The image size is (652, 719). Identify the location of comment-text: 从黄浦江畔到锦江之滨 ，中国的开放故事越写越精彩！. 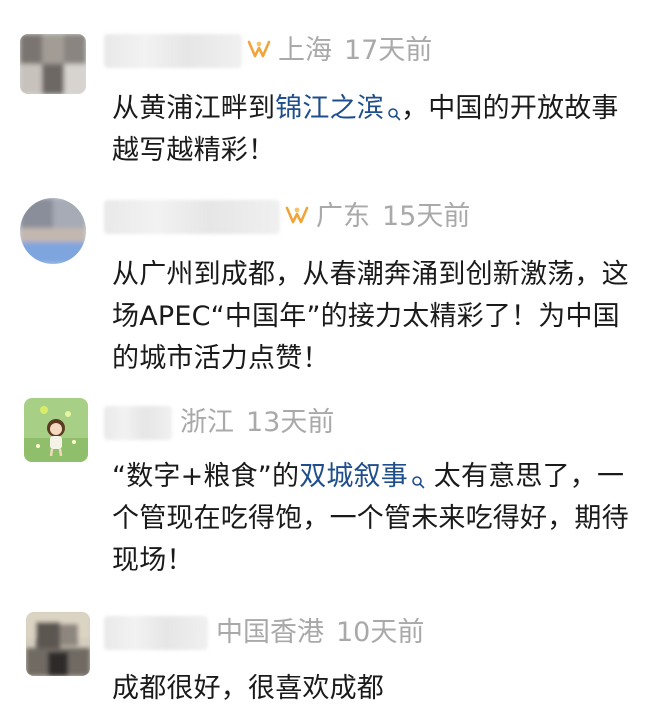
(372, 130).